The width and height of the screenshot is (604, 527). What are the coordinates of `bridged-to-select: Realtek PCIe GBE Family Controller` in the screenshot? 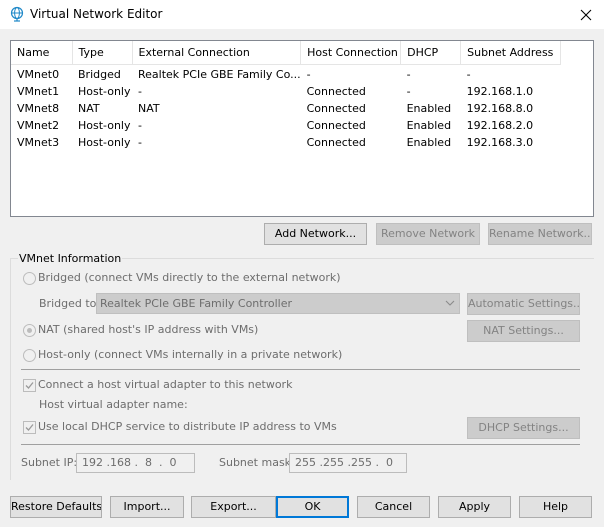 It's located at (278, 303).